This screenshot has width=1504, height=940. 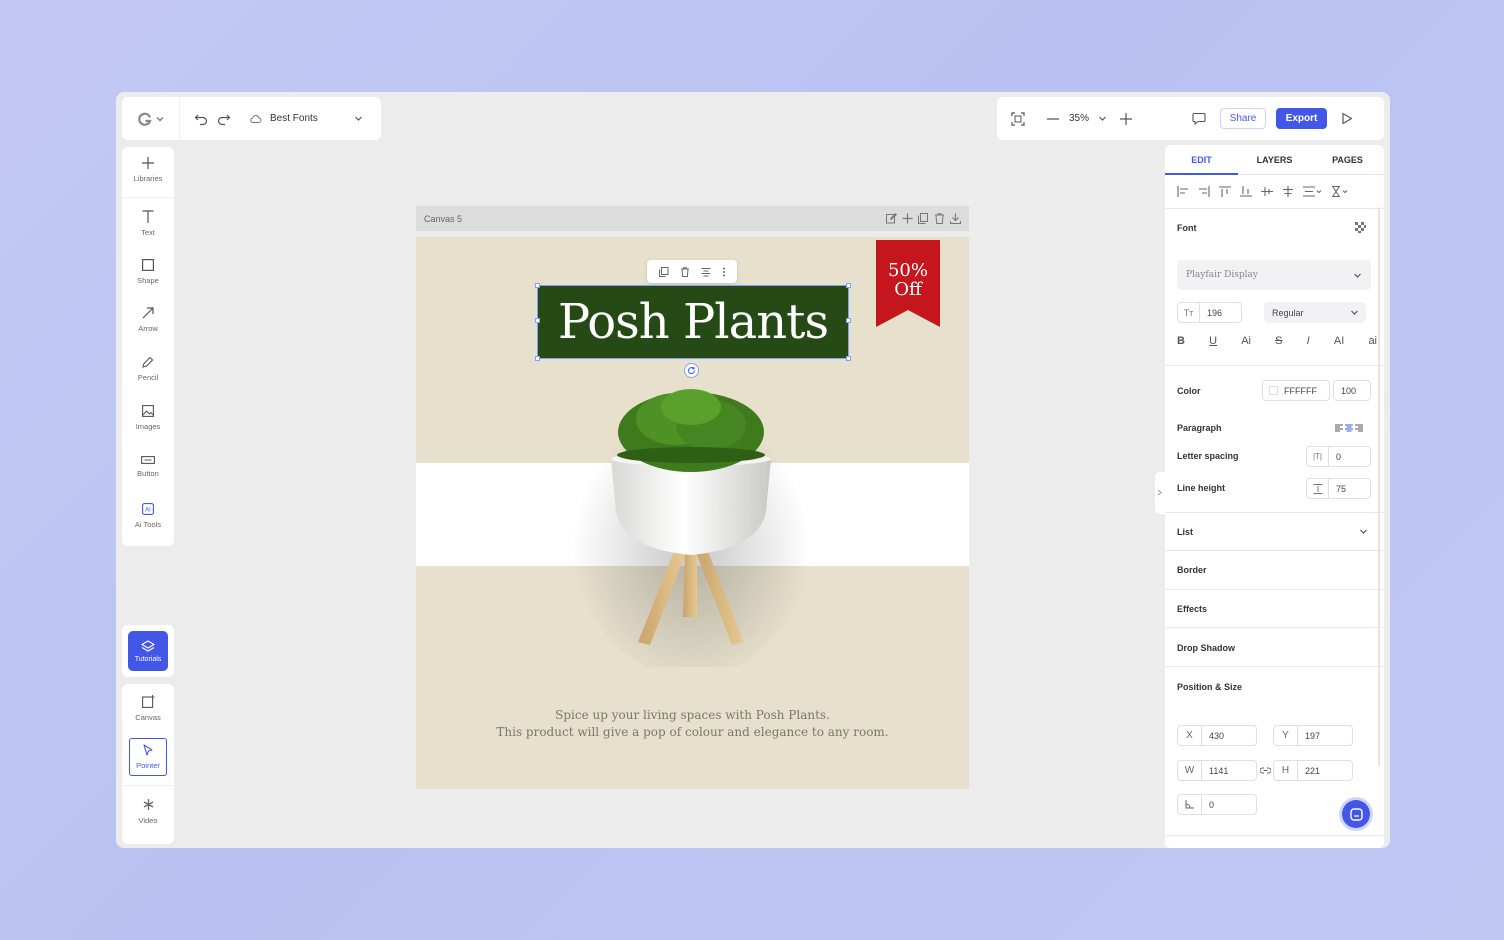 What do you see at coordinates (443, 219) in the screenshot?
I see `canvas-title: Canvas 5` at bounding box center [443, 219].